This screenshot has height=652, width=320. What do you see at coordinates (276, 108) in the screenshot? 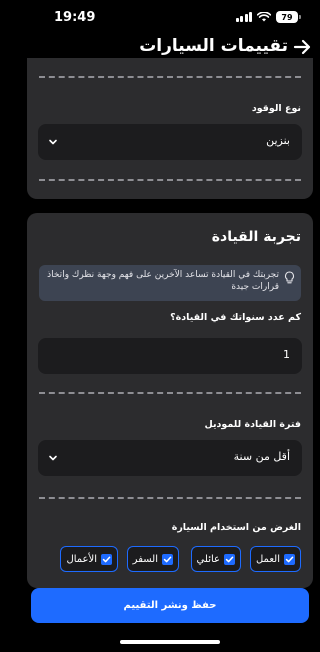
I see `fuel-type-label: نوع الوقود` at bounding box center [276, 108].